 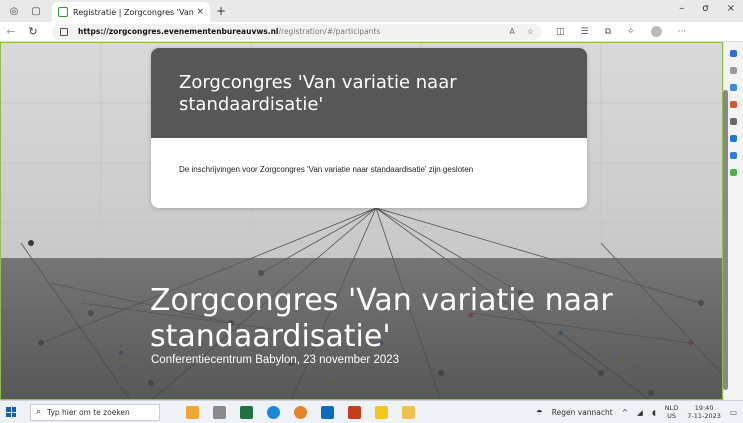 I want to click on weather-widget-icon, so click(x=192, y=412).